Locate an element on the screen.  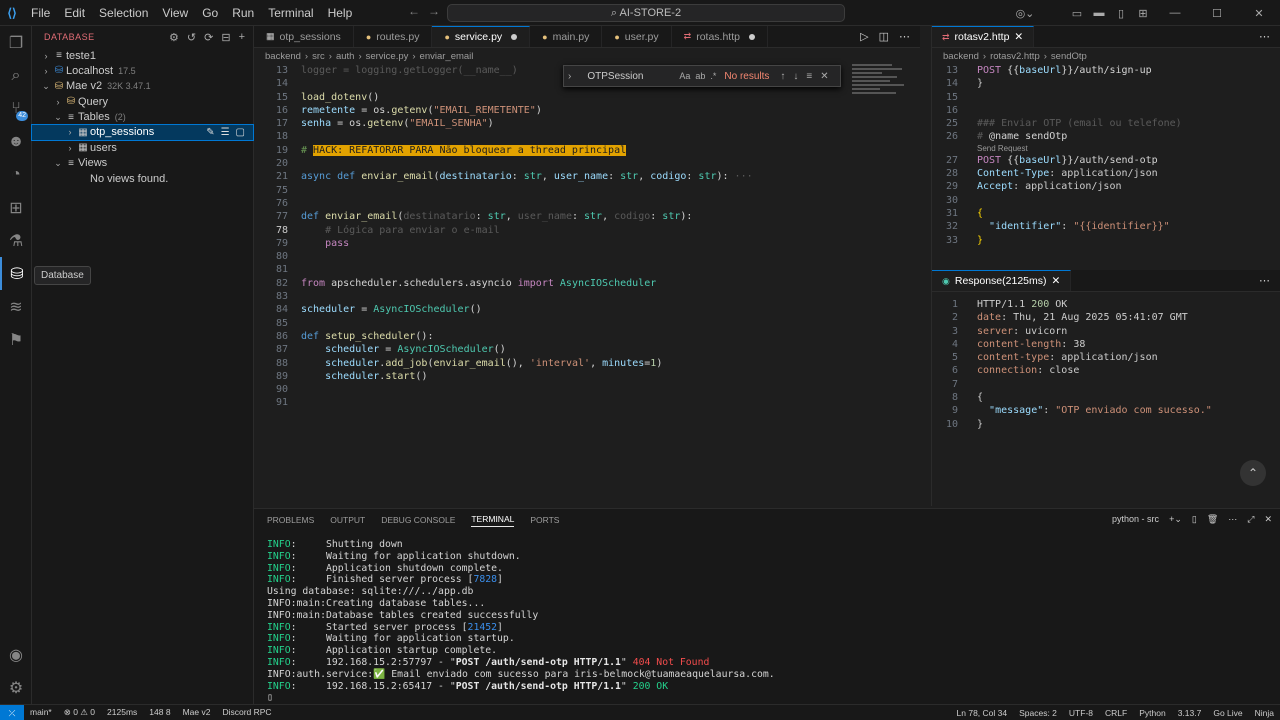
status-item: Ninja is located at coordinates (1264, 713).